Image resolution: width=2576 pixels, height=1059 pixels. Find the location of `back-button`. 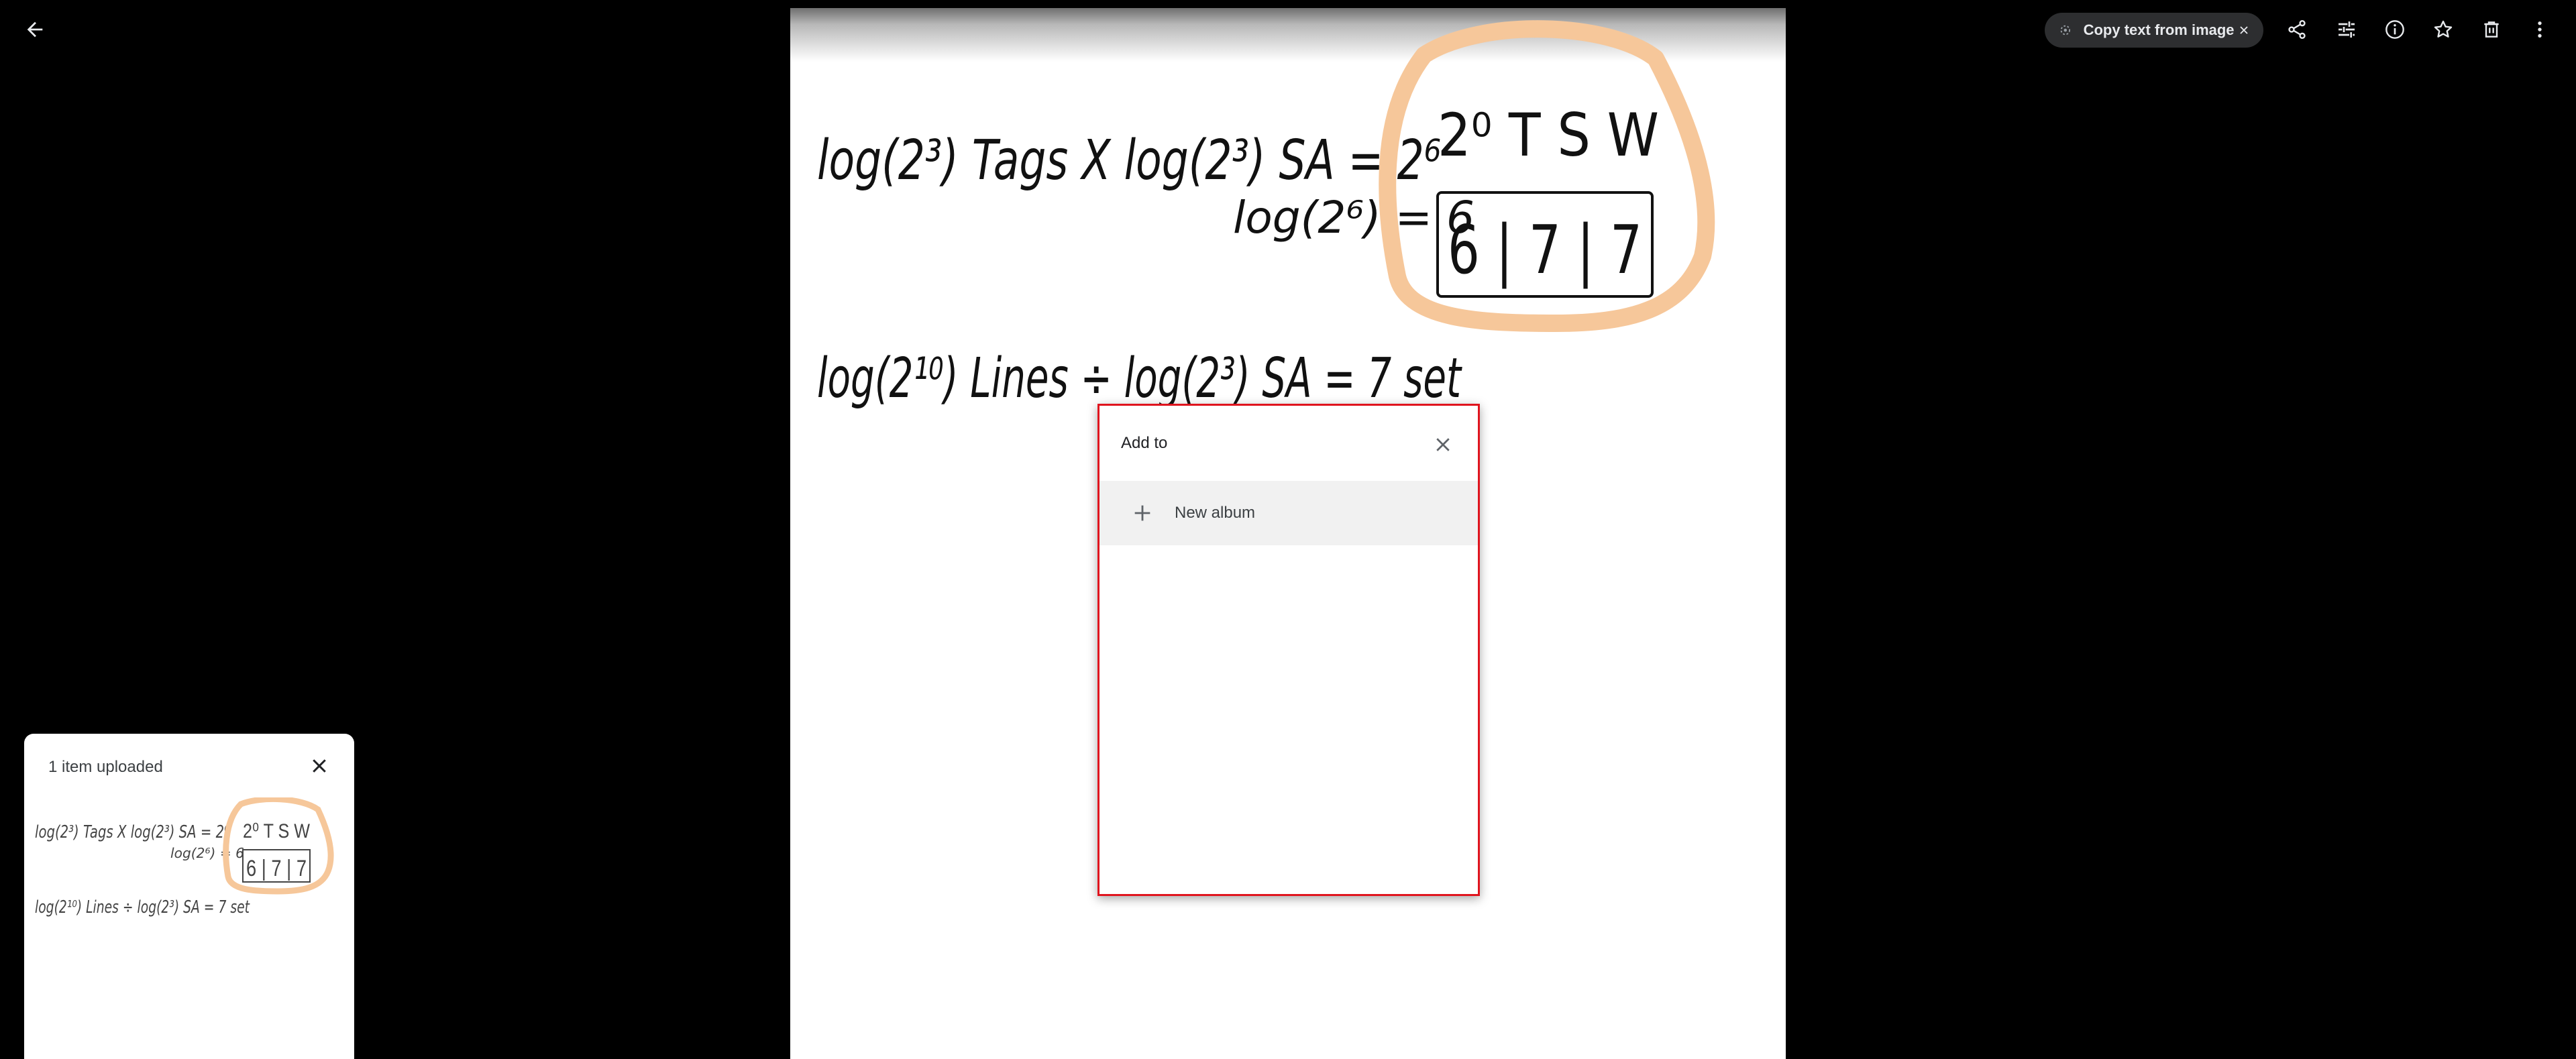

back-button is located at coordinates (35, 29).